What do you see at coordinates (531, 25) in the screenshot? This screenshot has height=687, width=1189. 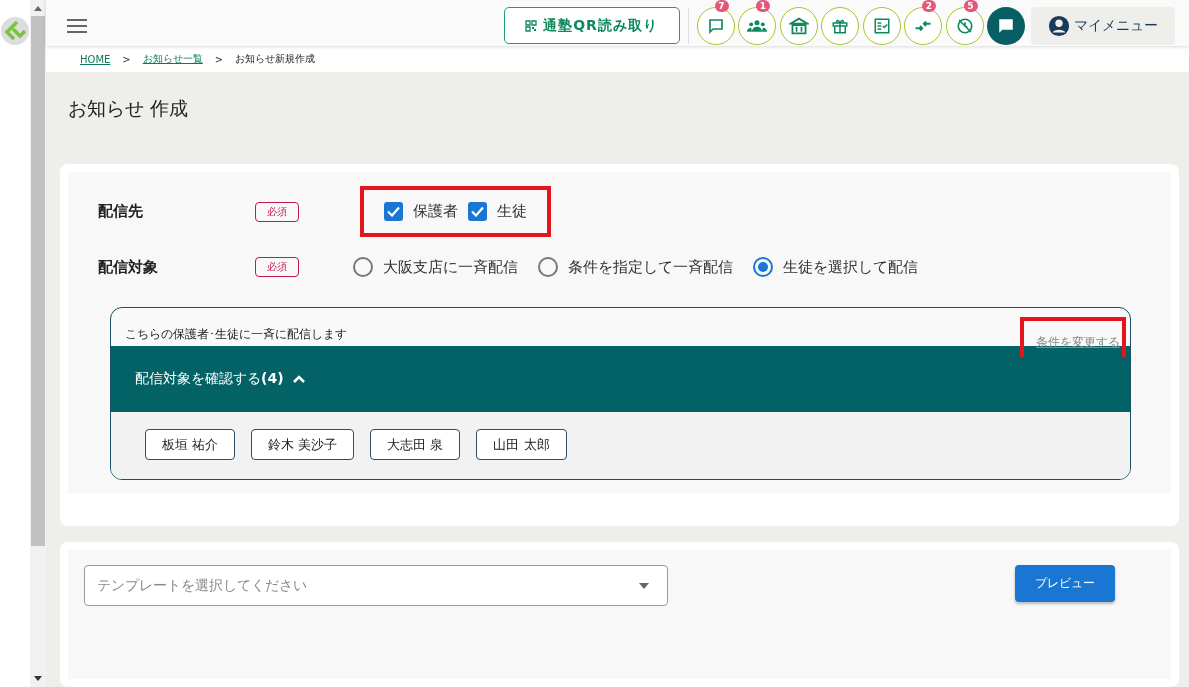 I see `qr-icon` at bounding box center [531, 25].